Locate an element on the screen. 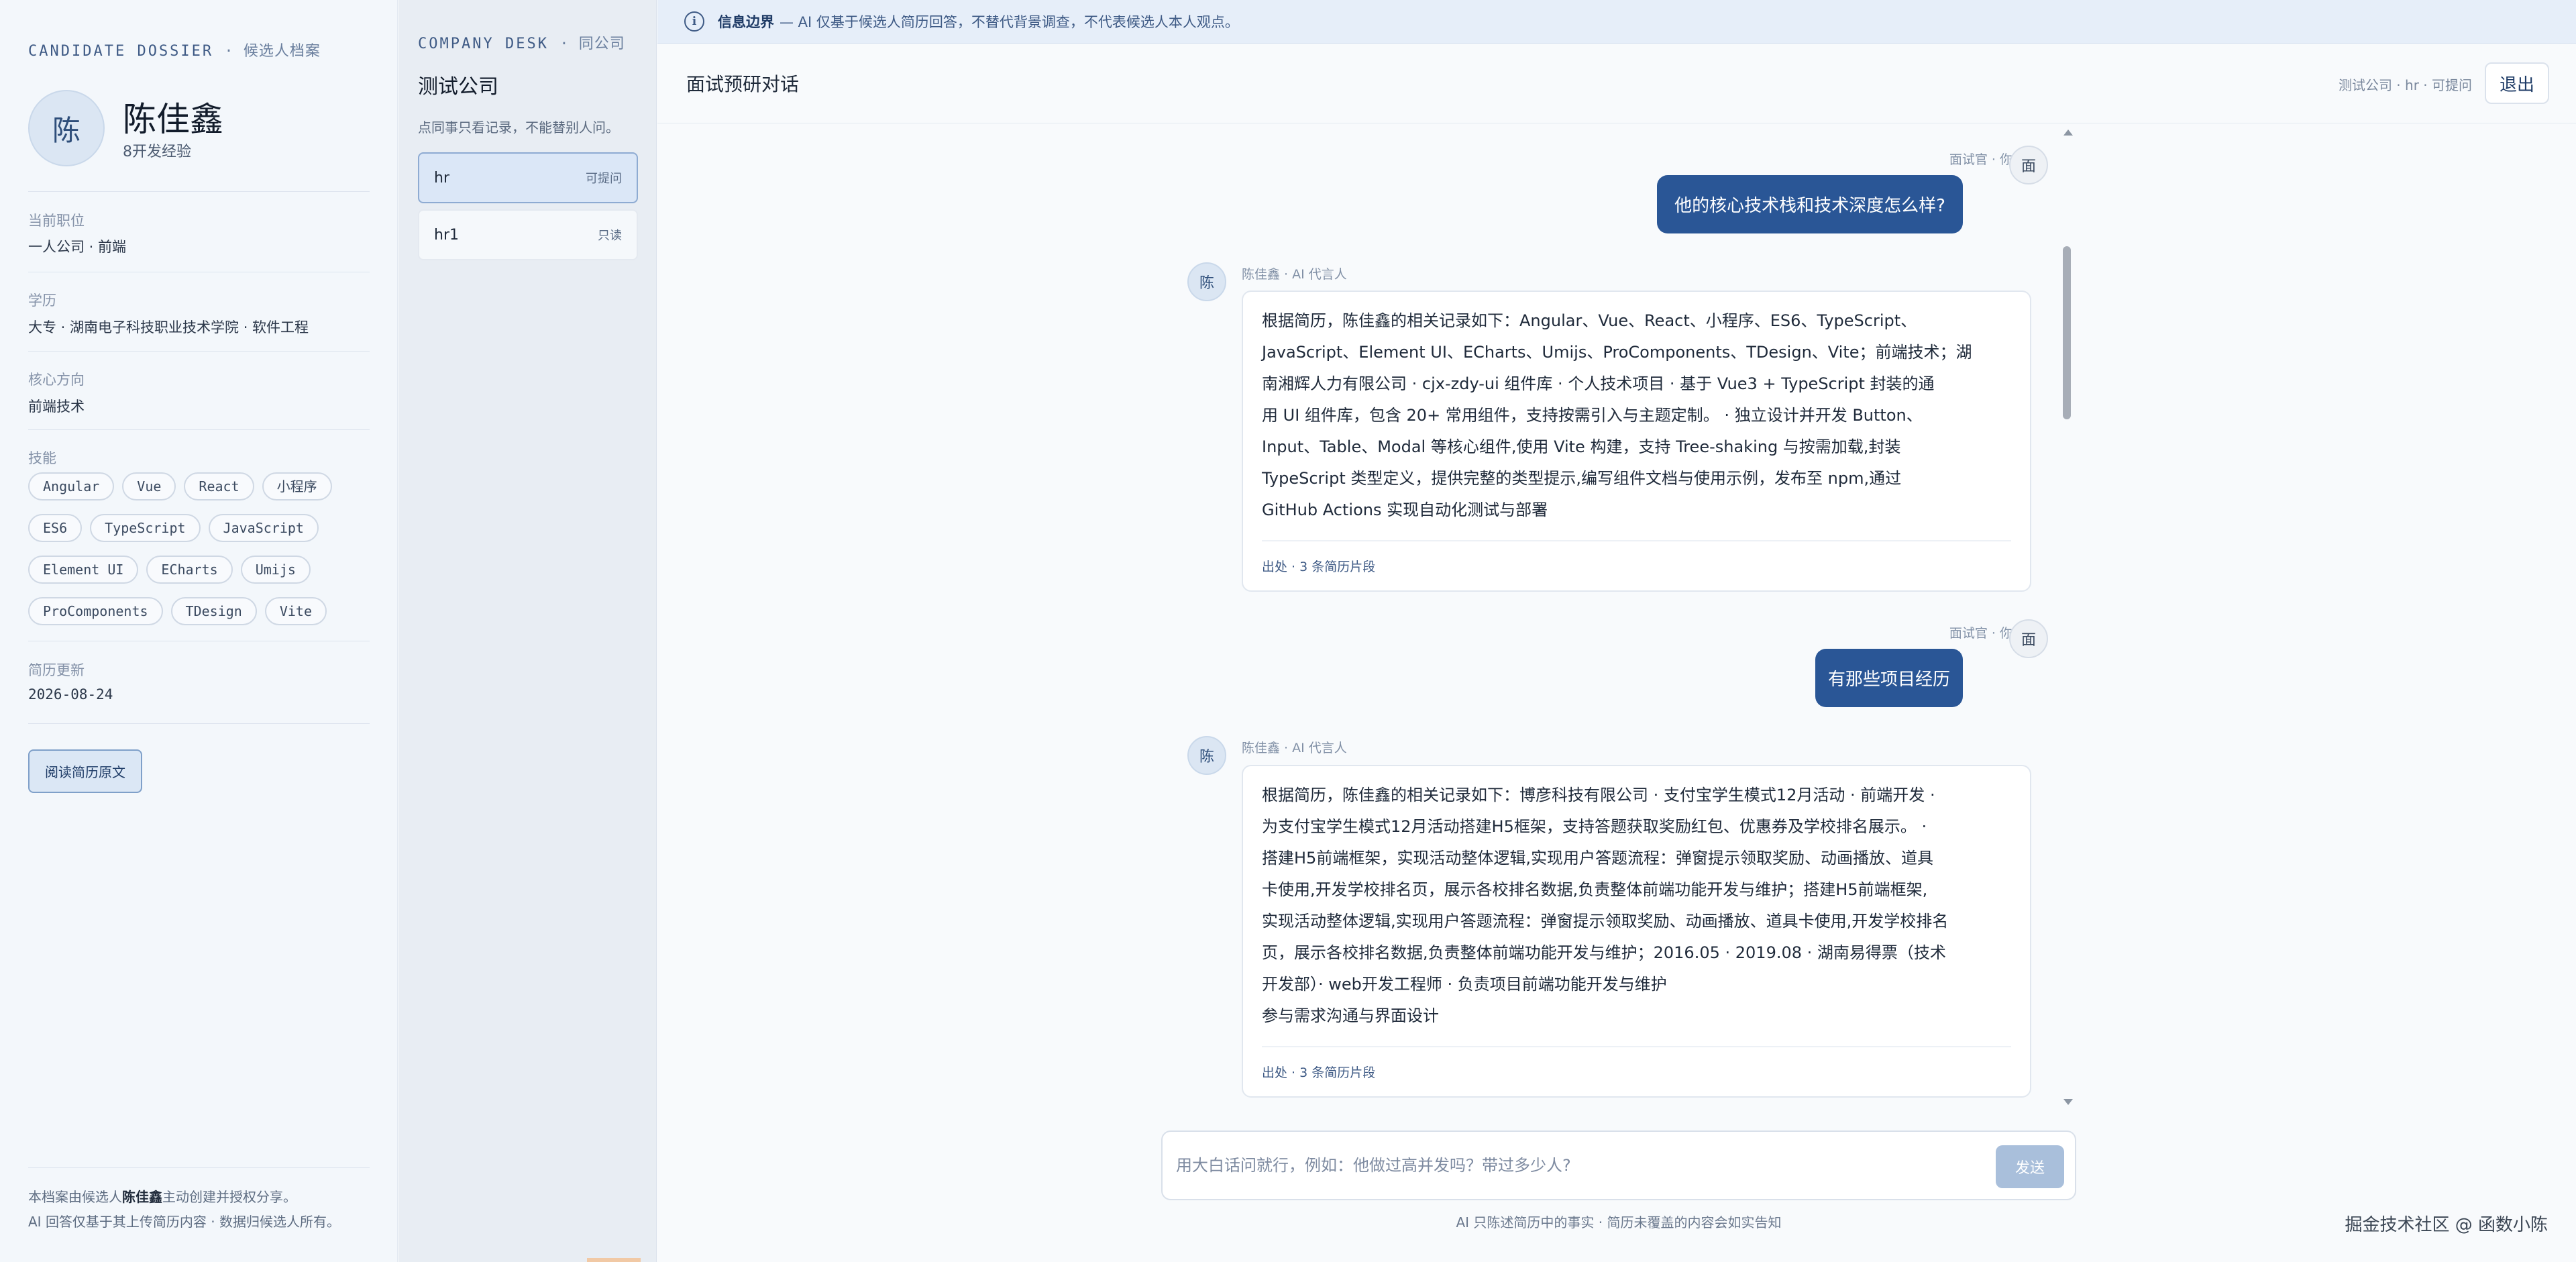 Image resolution: width=2576 pixels, height=1262 pixels. desk-kicker: COMPANY DESK · 同公司 is located at coordinates (521, 44).